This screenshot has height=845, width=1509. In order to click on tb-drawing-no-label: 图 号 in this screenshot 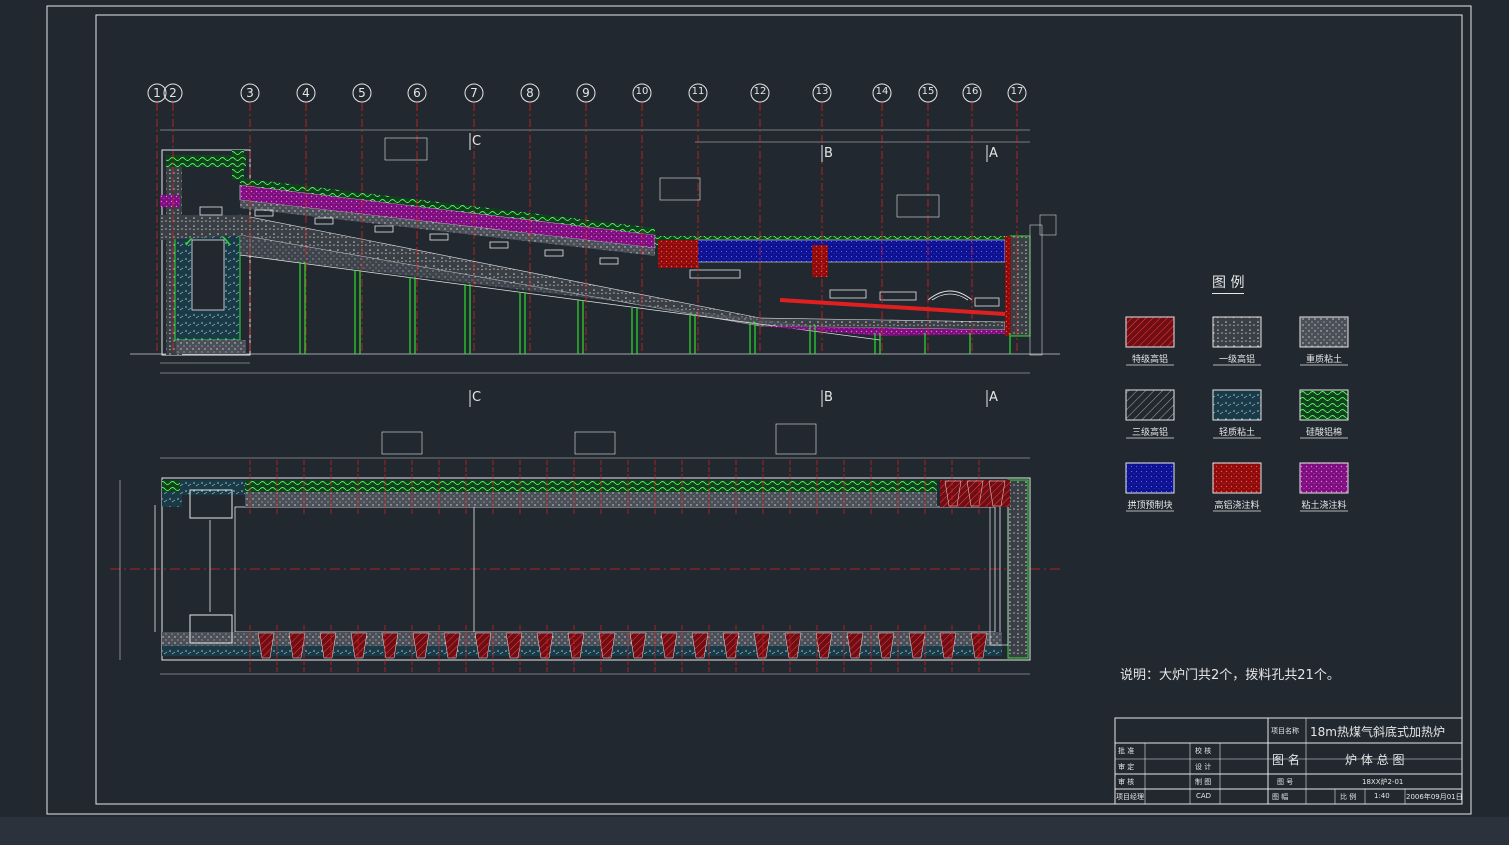, I will do `click(1285, 782)`.